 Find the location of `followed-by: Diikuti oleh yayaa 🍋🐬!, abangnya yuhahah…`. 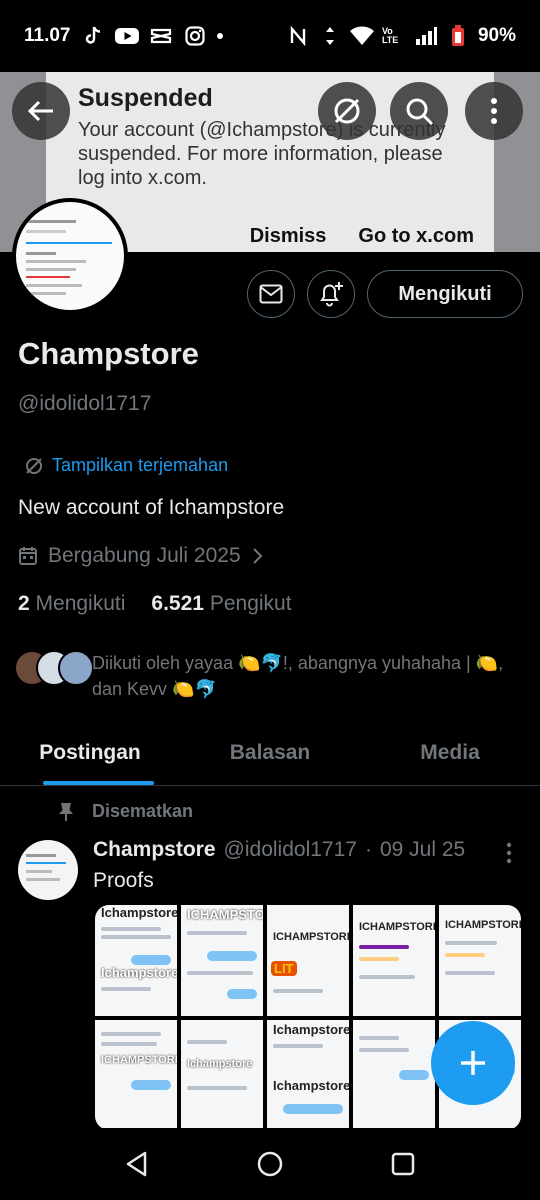

followed-by: Diikuti oleh yayaa 🍋🐬!, abangnya yuhahah… is located at coordinates (264, 676).